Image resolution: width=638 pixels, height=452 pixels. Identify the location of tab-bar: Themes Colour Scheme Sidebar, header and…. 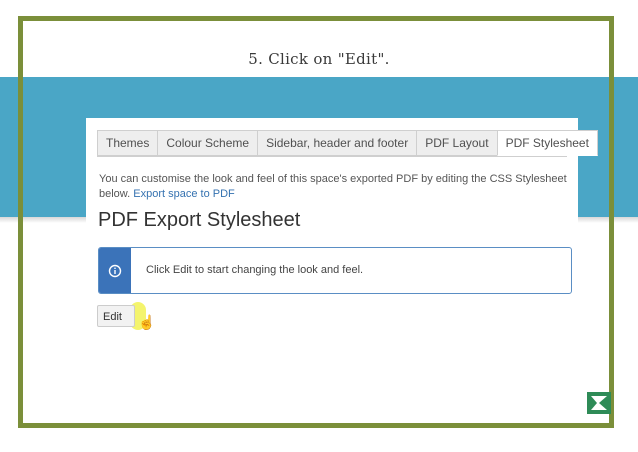
(347, 143).